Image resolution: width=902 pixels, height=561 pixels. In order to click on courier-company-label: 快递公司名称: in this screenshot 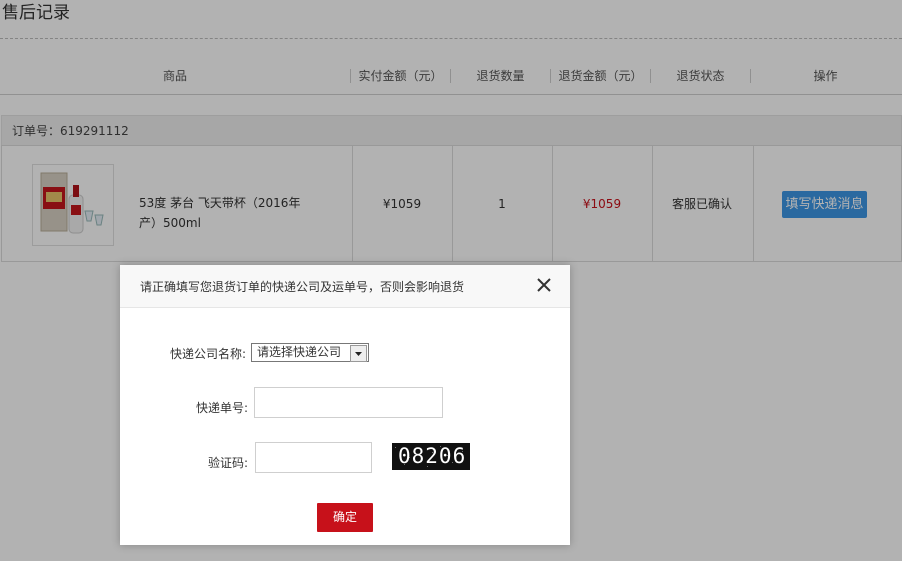, I will do `click(207, 354)`.